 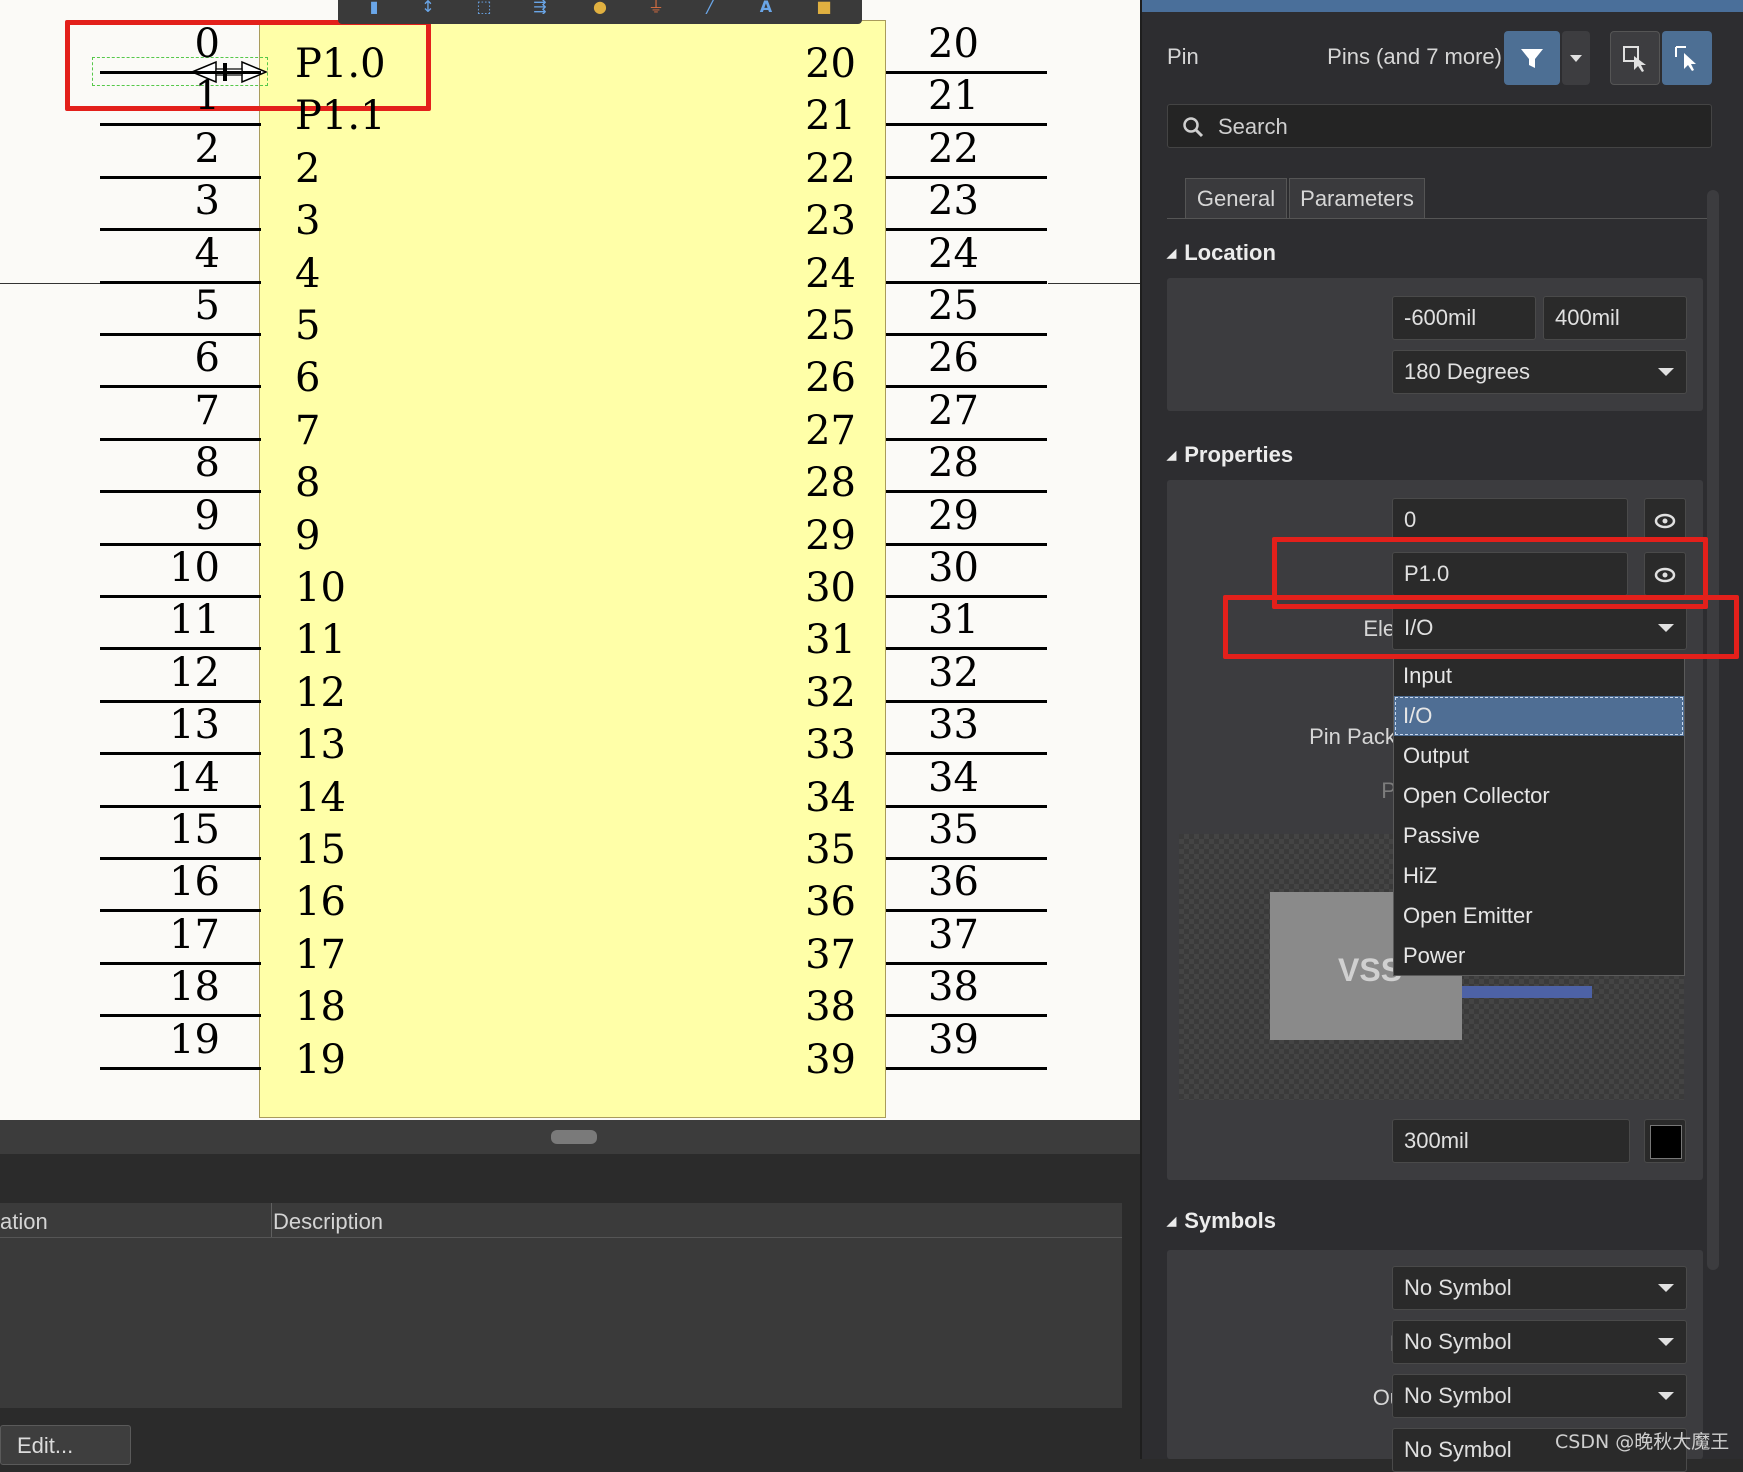 What do you see at coordinates (1539, 716) in the screenshot?
I see `electrical-type-option: I/O` at bounding box center [1539, 716].